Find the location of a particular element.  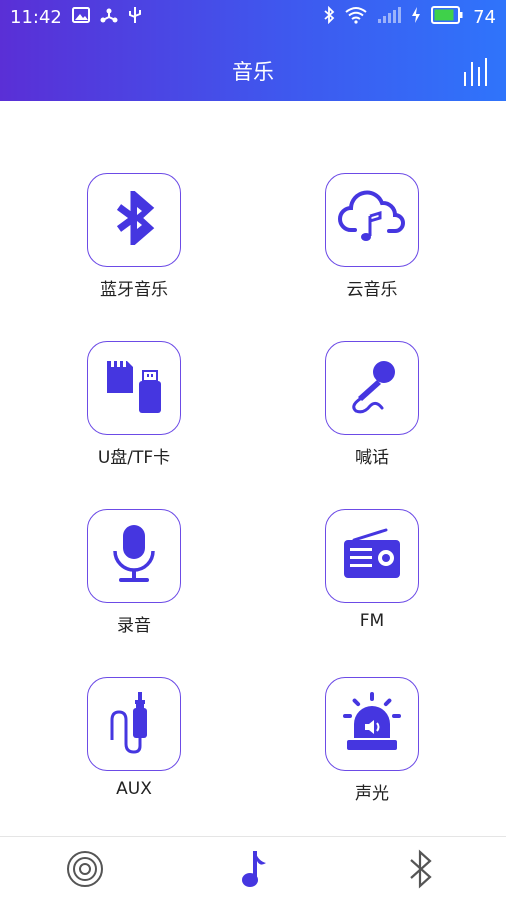

tile-label: 声光 is located at coordinates (372, 794).